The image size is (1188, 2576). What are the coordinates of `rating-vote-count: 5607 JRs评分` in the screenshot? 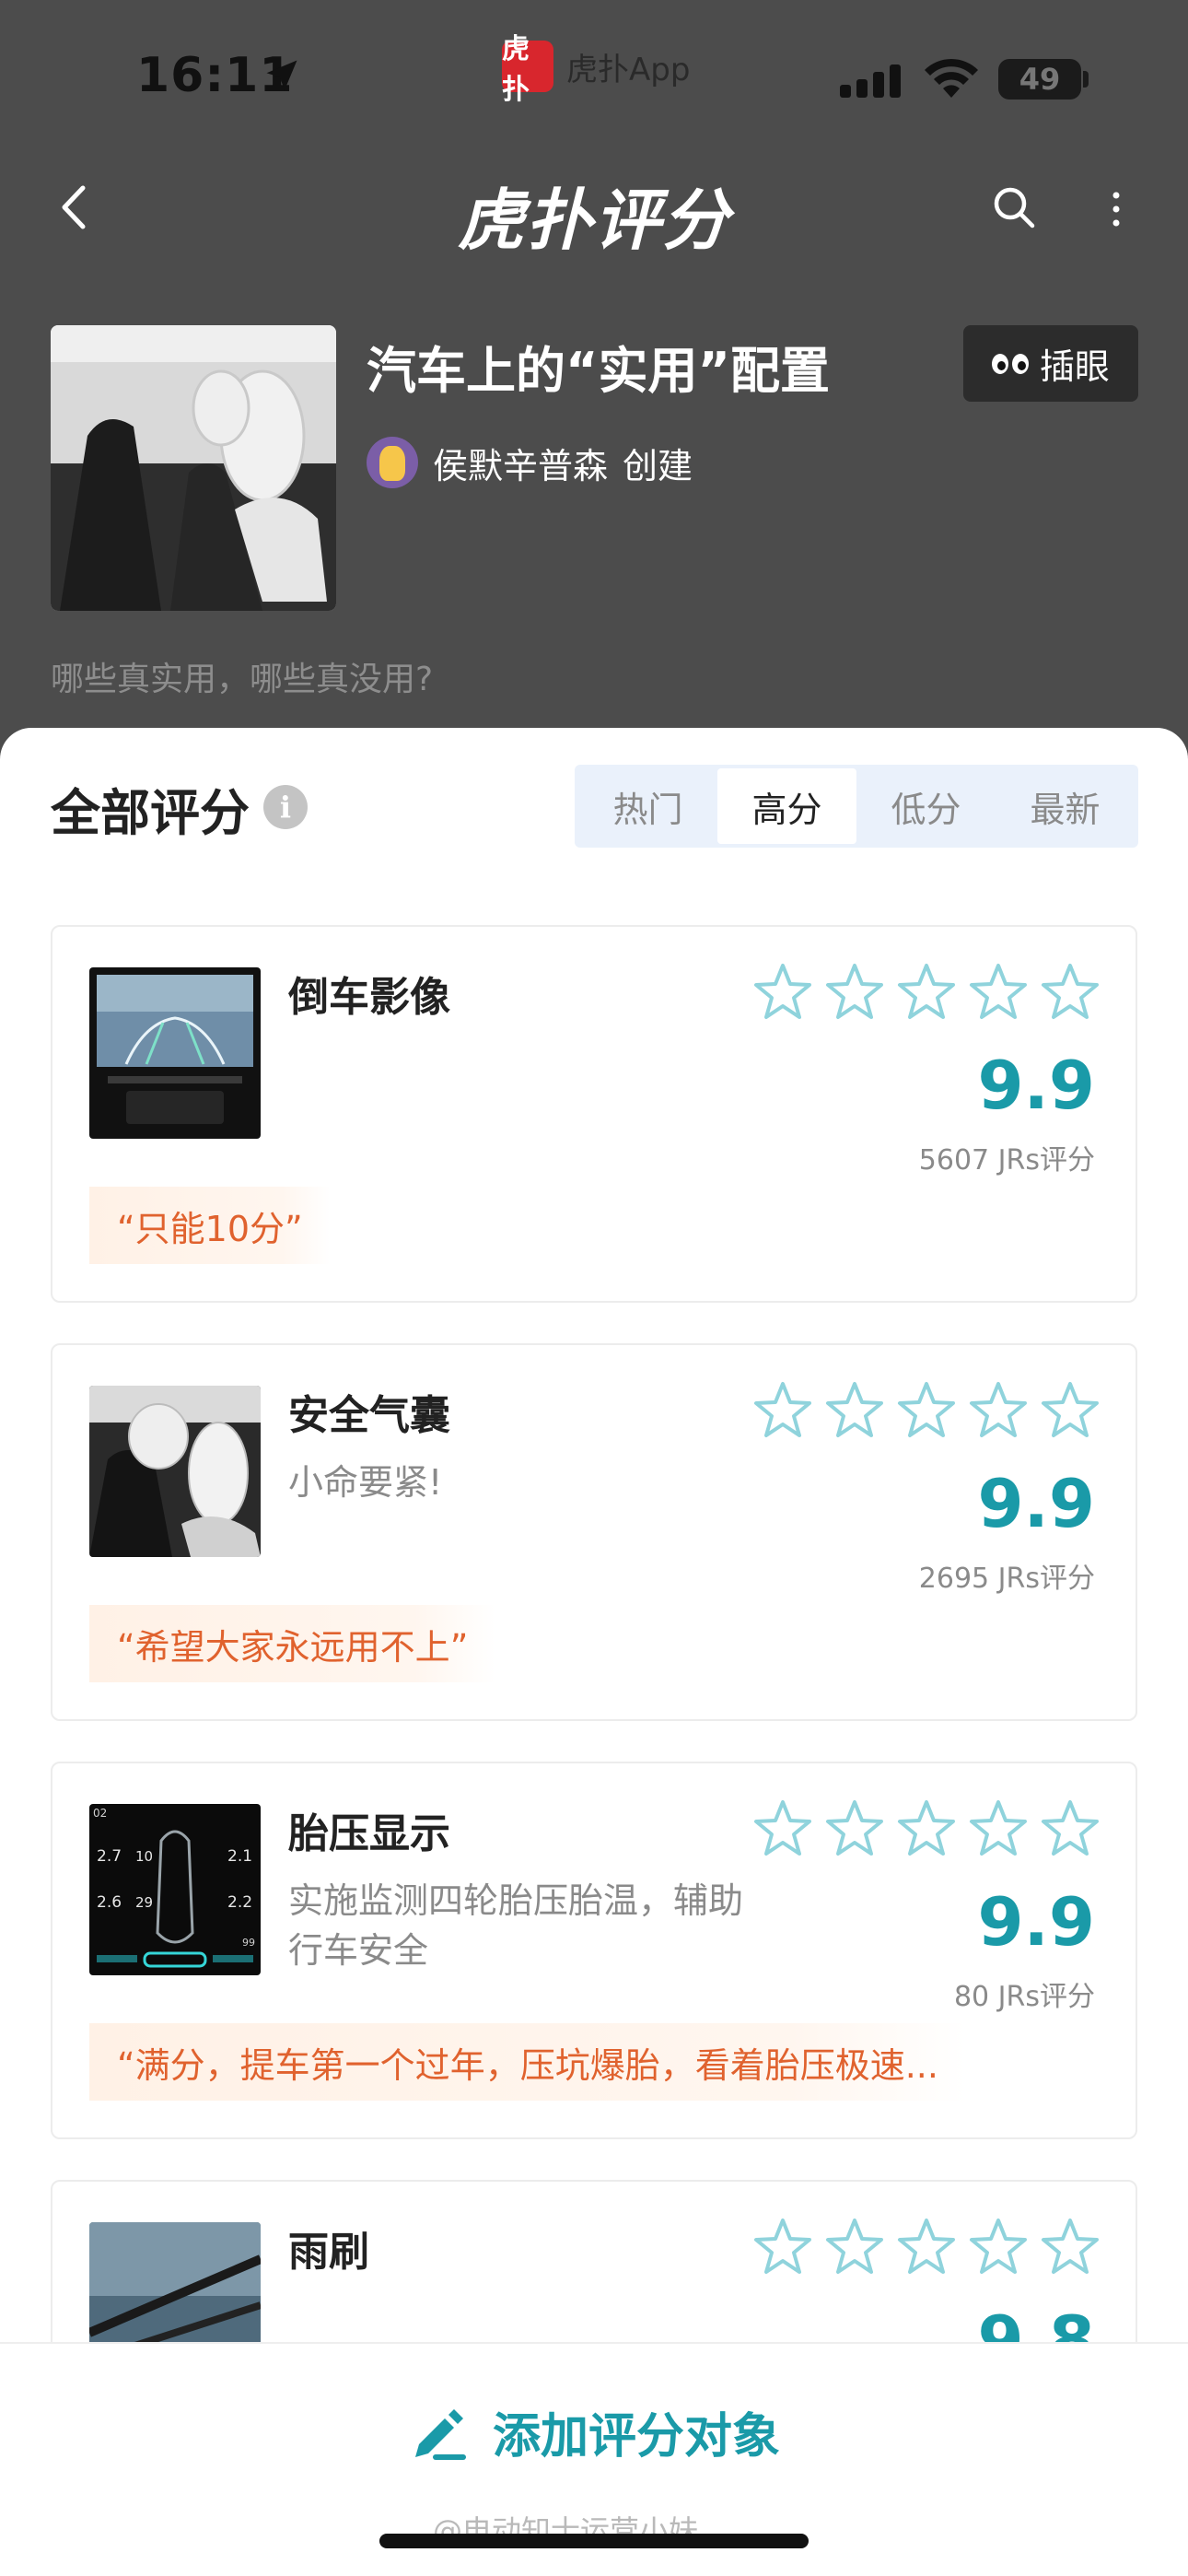 It's located at (1007, 1160).